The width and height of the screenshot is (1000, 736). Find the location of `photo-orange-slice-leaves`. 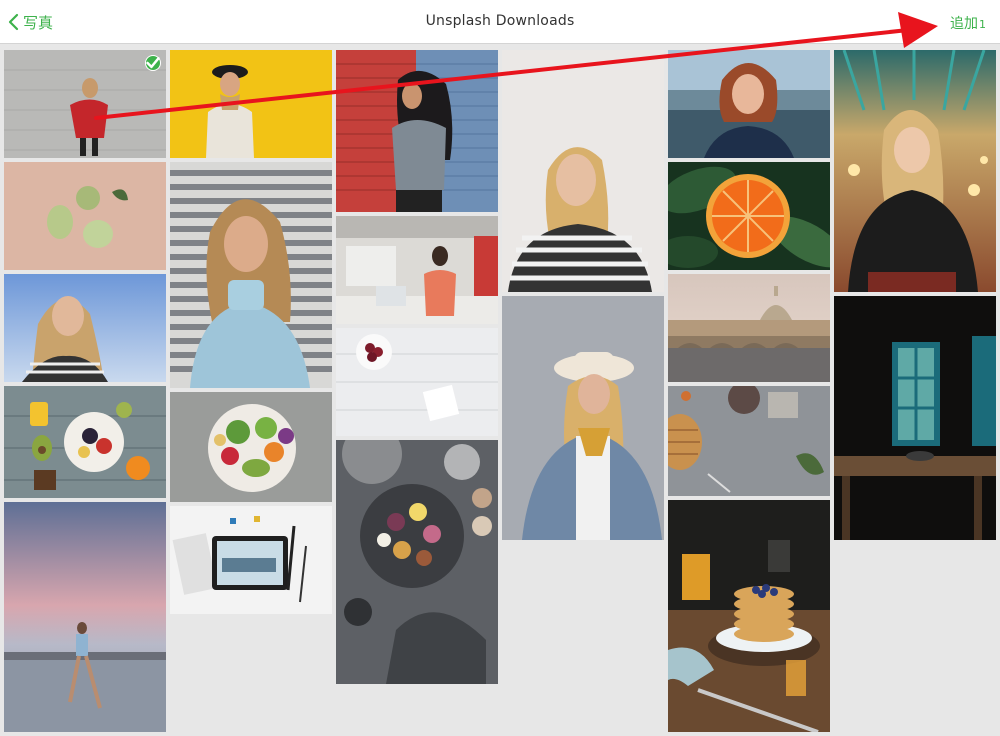

photo-orange-slice-leaves is located at coordinates (749, 216).